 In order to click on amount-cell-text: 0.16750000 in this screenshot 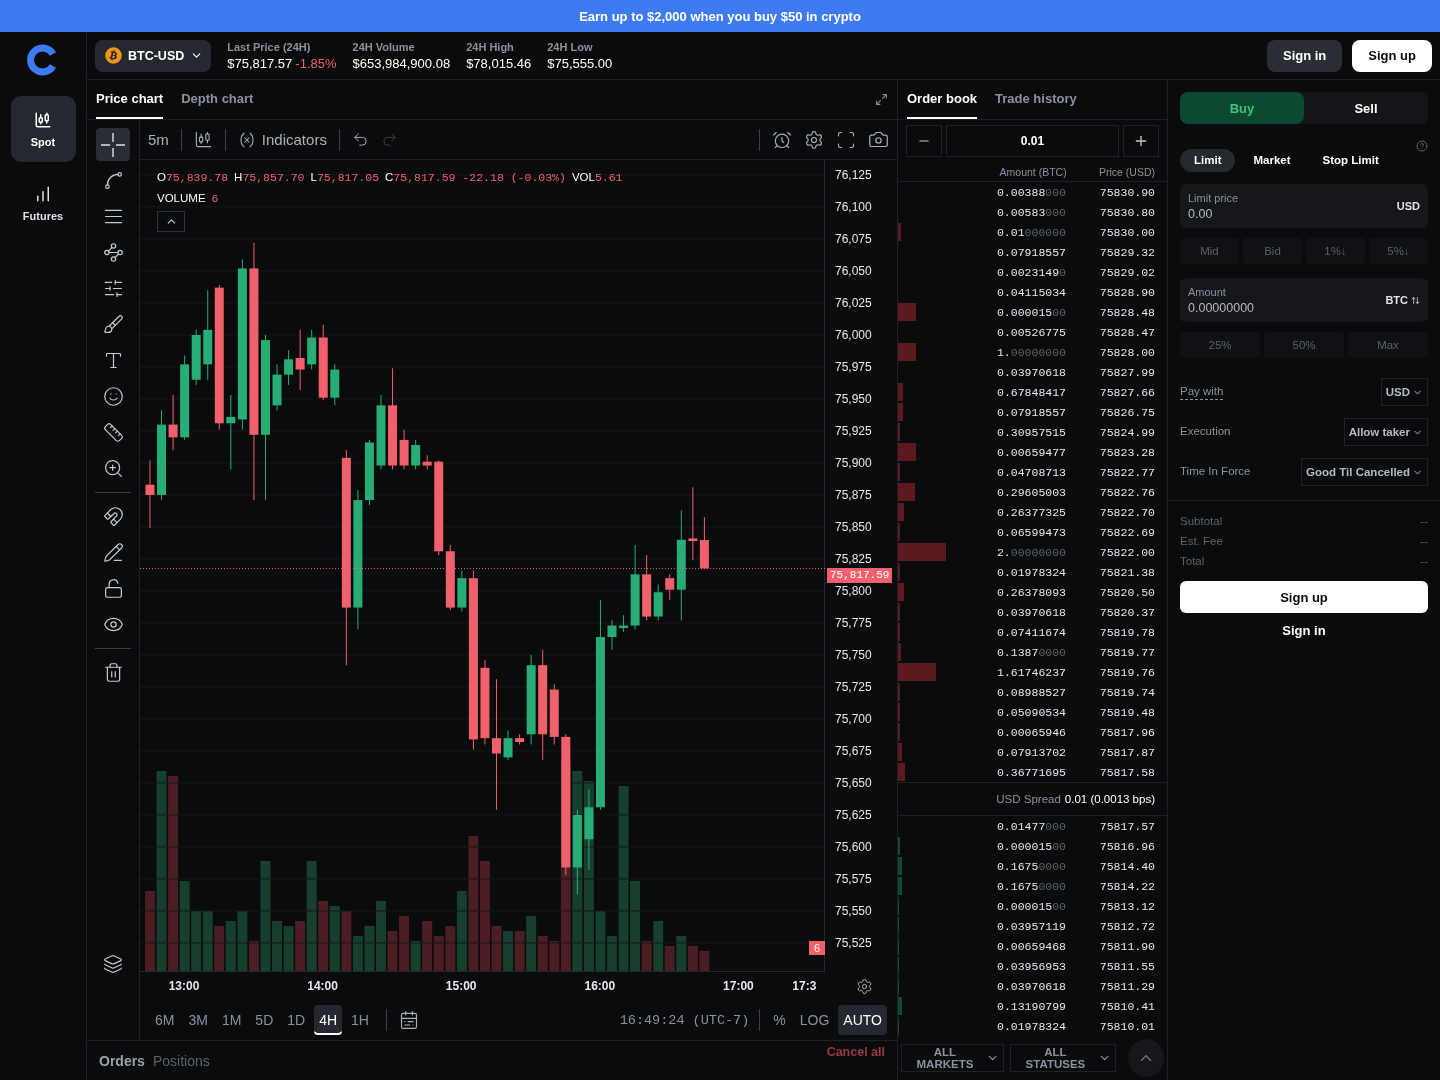, I will do `click(1030, 886)`.